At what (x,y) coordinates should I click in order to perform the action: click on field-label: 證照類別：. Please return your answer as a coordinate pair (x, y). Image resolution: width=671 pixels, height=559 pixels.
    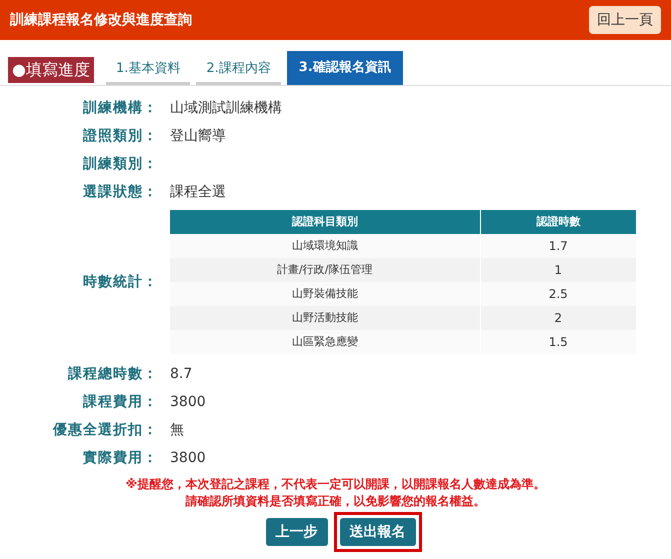
    Looking at the image, I should click on (120, 136).